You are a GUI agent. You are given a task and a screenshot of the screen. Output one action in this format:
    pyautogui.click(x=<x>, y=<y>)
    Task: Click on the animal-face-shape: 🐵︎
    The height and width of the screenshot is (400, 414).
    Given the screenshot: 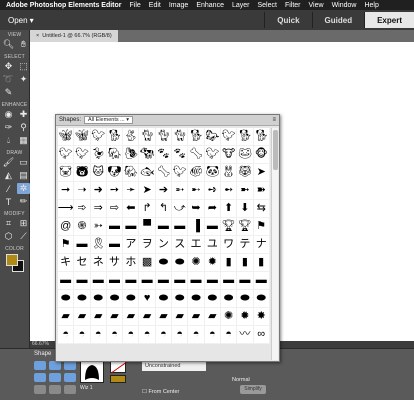 What is the action you would take?
    pyautogui.click(x=261, y=155)
    